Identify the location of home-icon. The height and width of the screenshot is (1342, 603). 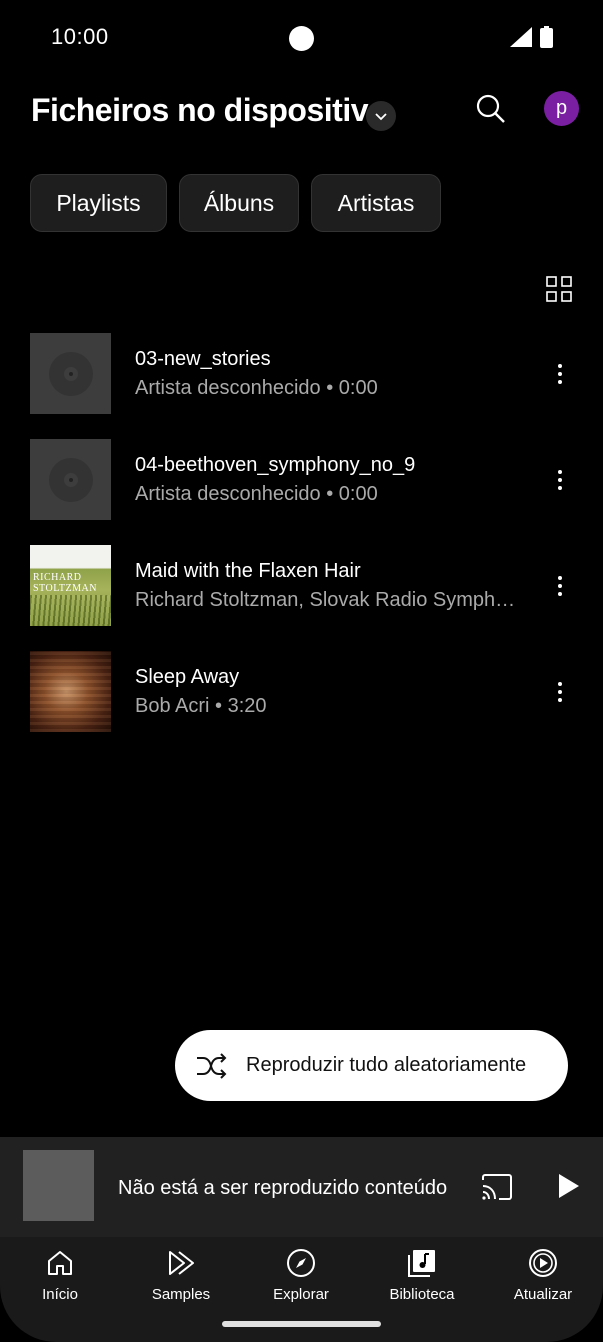
(60, 1263).